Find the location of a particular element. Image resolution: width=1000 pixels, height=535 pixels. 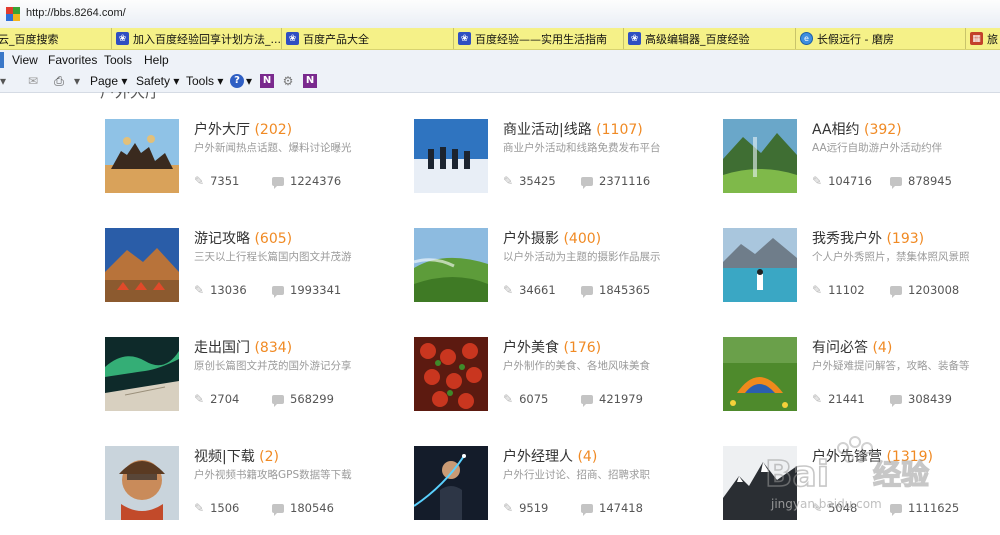

forum-card: 游记攻略 (605) 三天以上行程长篇国内图文并茂游 ✎ 13036 1993341 is located at coordinates (250, 267).